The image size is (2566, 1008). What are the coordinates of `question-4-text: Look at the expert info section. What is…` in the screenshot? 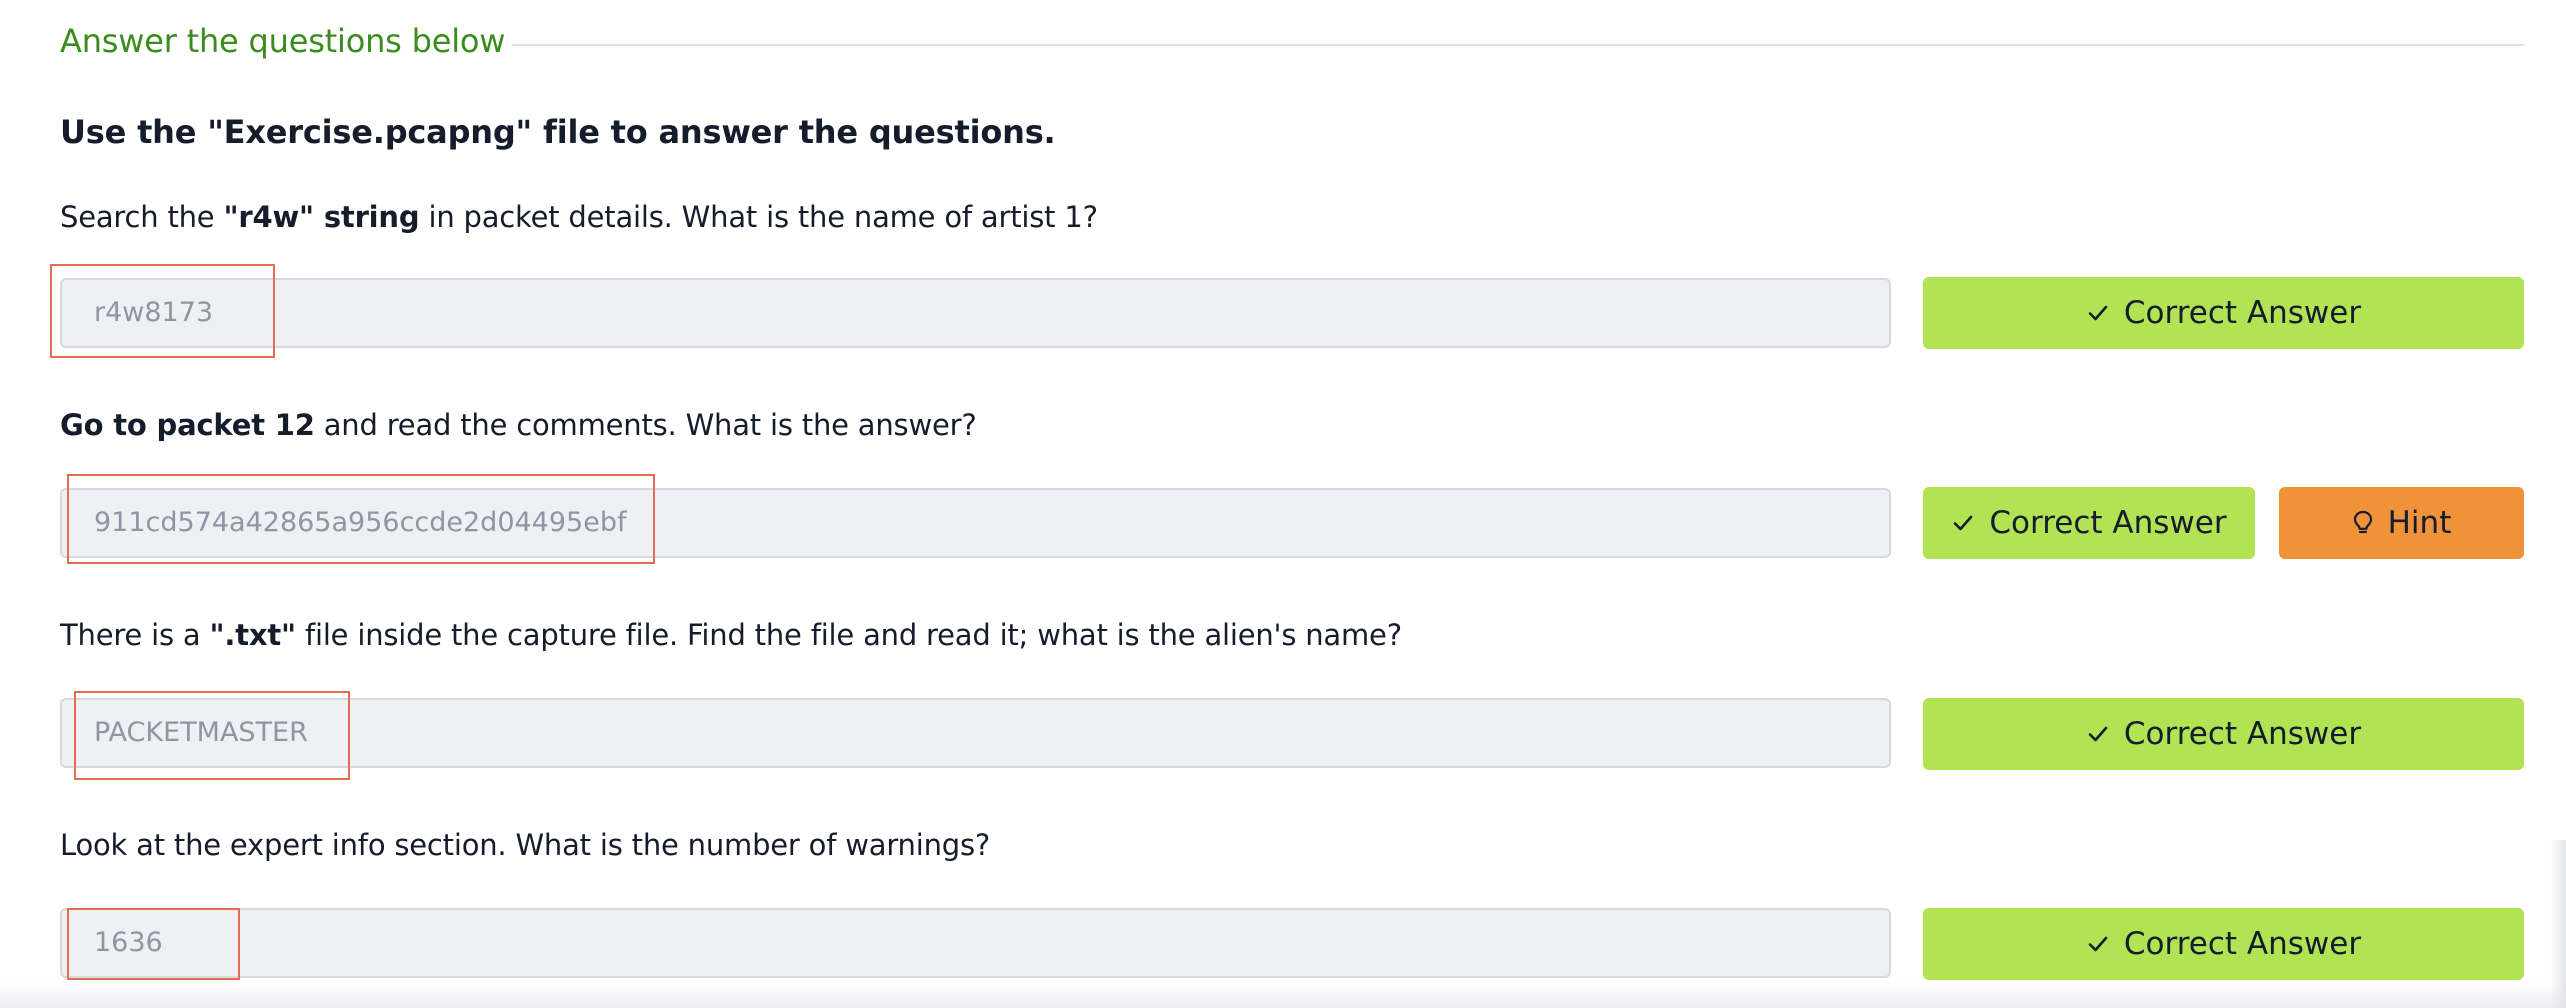 It's located at (525, 845).